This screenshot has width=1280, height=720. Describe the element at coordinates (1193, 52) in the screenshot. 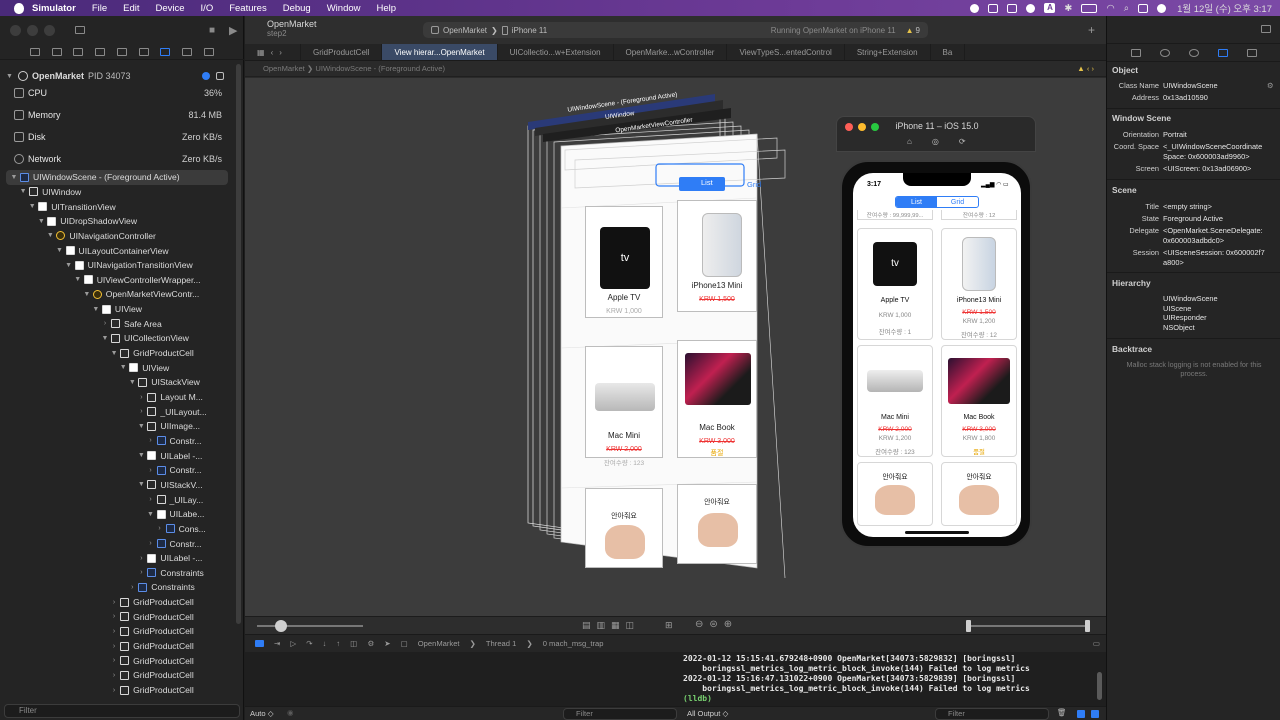

I see `help-inspector-icon` at that location.